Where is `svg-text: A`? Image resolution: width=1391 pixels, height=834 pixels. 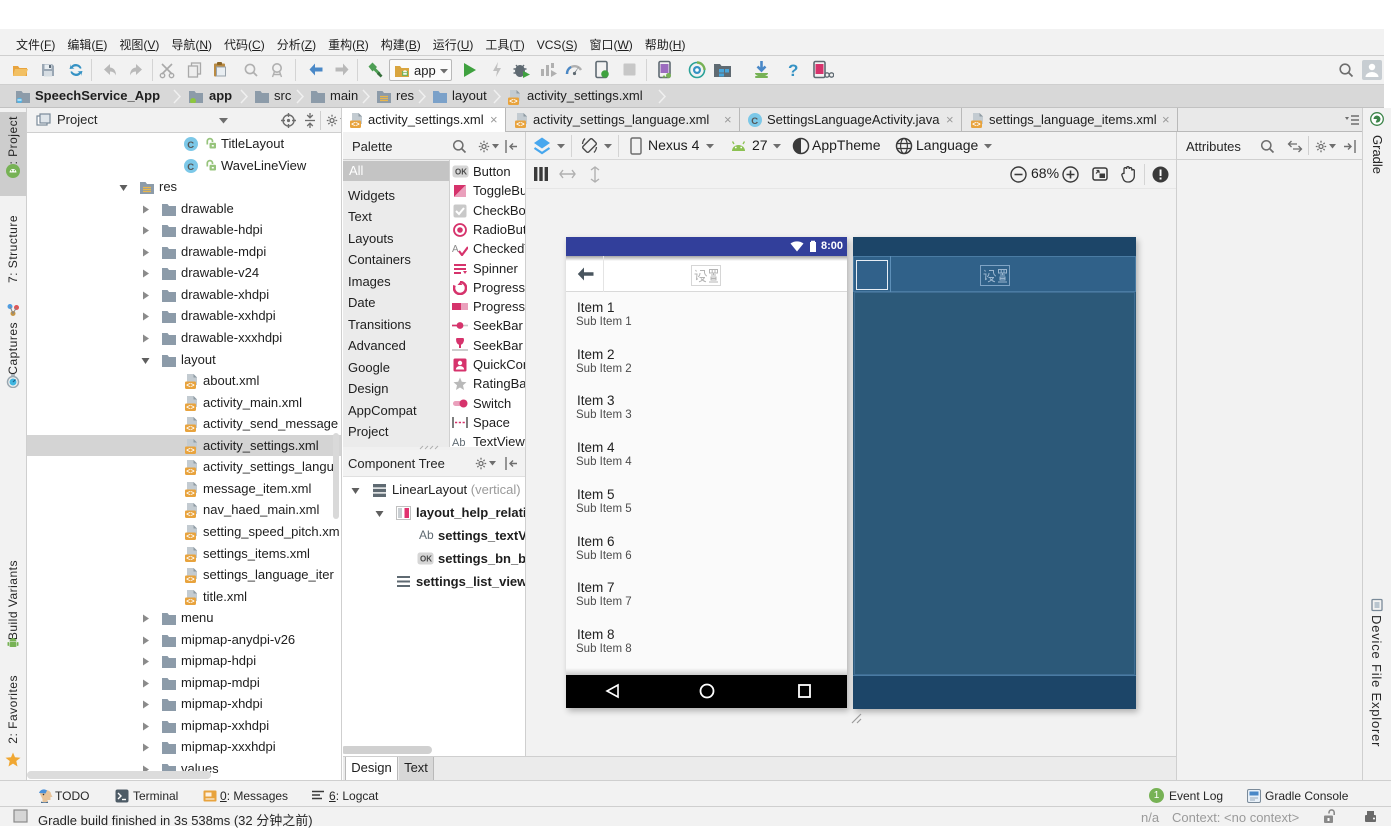
svg-text: A is located at coordinates (455, 249).